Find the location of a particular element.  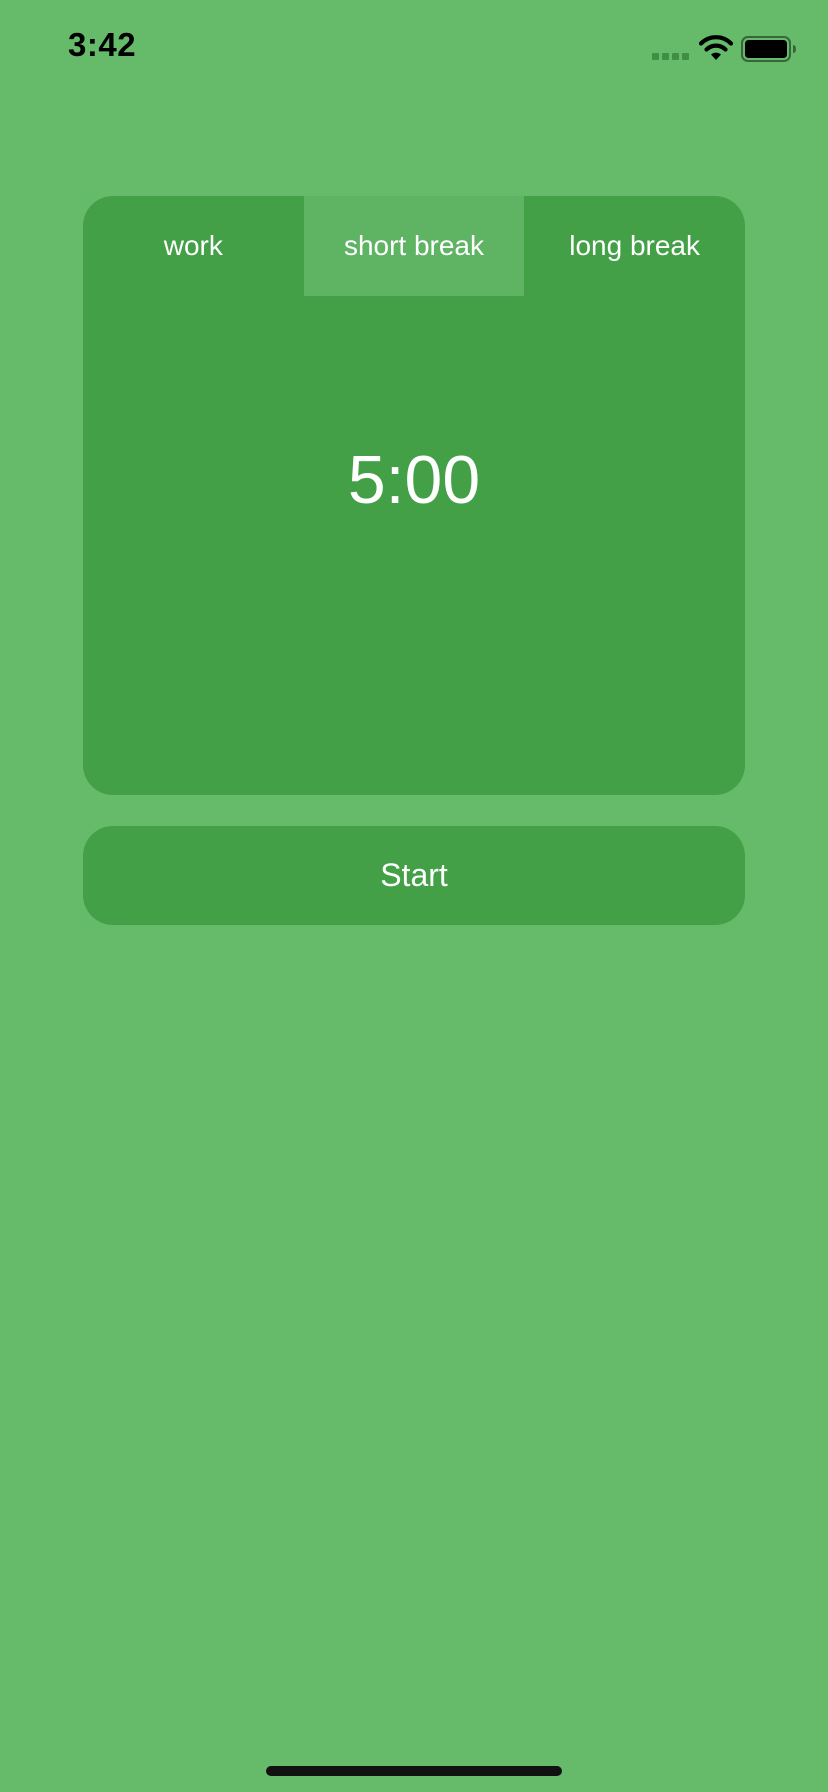

battery-icon is located at coordinates (768, 49).